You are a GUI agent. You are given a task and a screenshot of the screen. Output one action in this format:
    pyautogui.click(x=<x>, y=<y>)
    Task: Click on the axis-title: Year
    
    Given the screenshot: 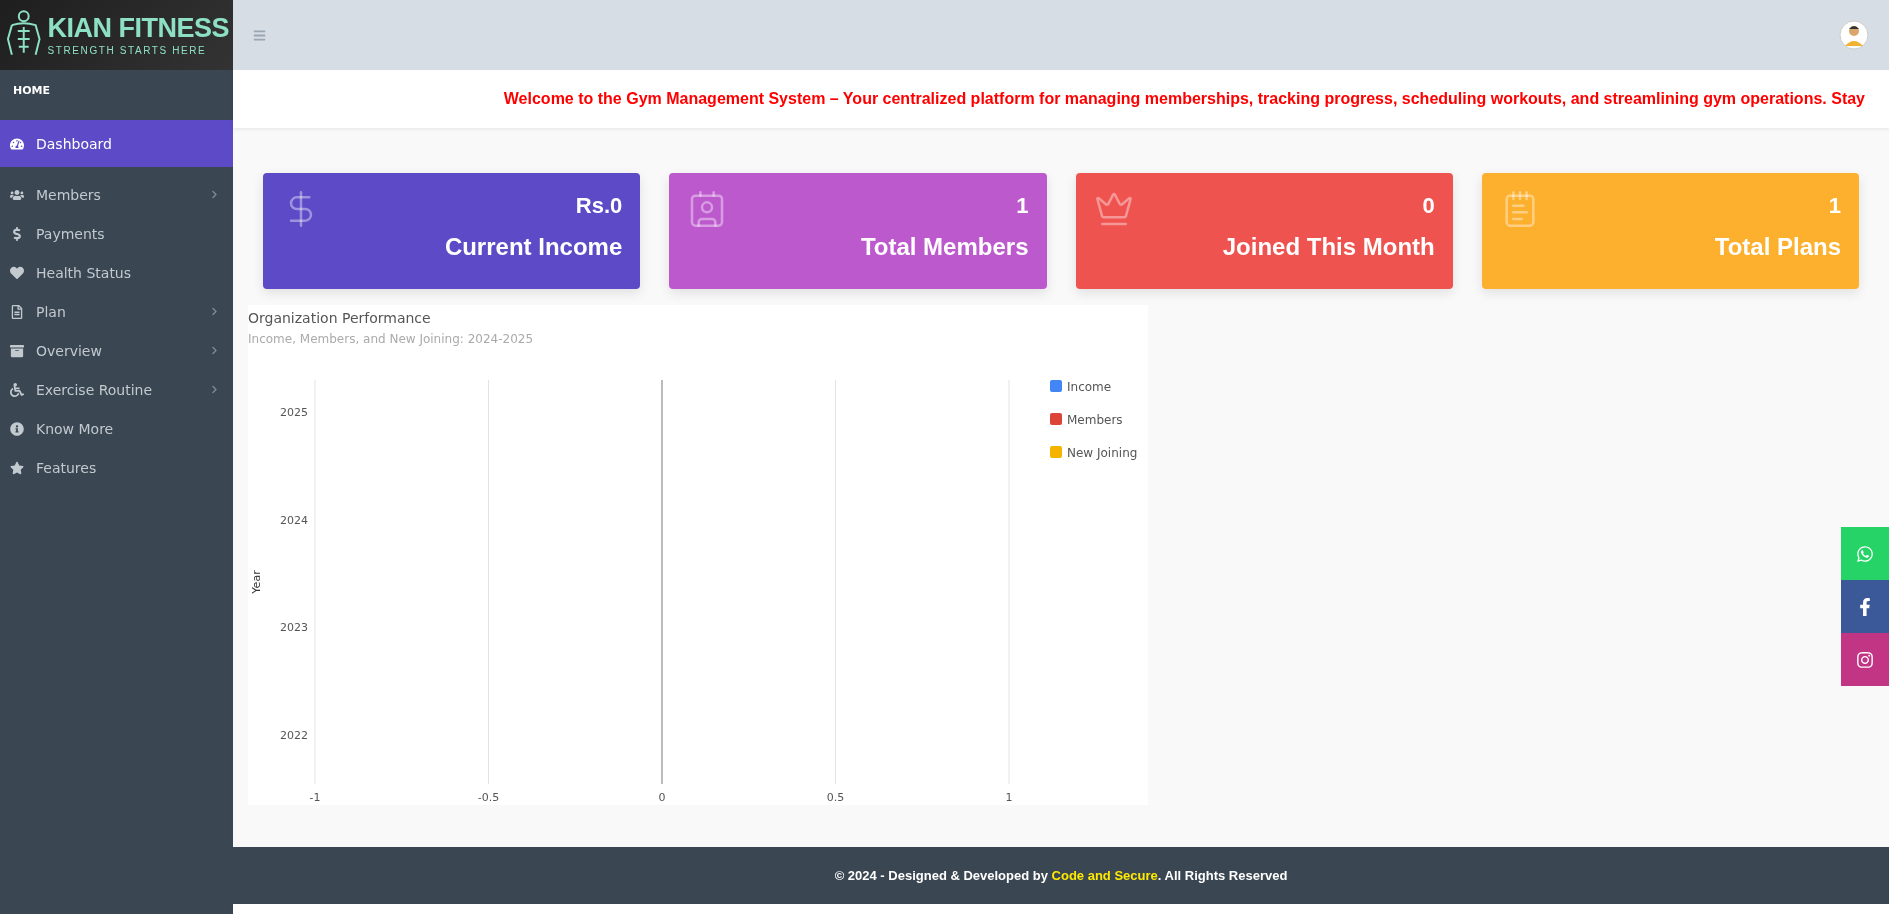 What is the action you would take?
    pyautogui.click(x=256, y=582)
    